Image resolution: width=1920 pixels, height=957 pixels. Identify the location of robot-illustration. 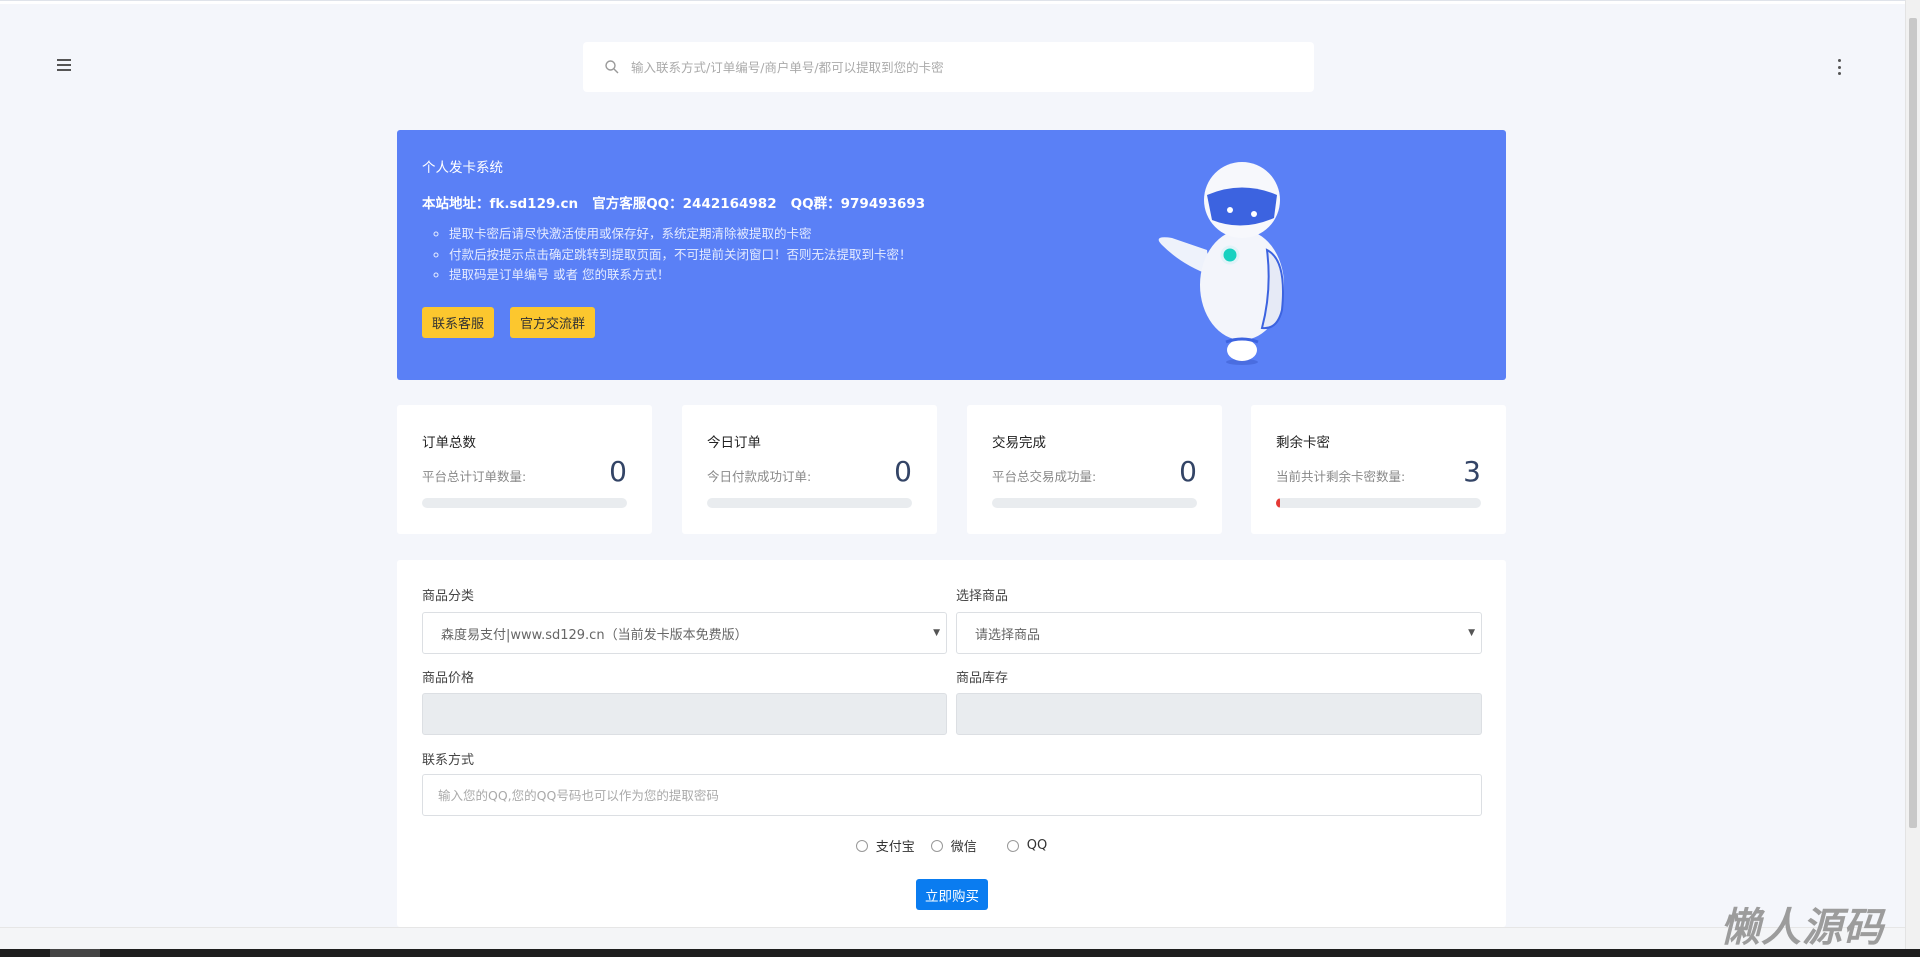
(1221, 263).